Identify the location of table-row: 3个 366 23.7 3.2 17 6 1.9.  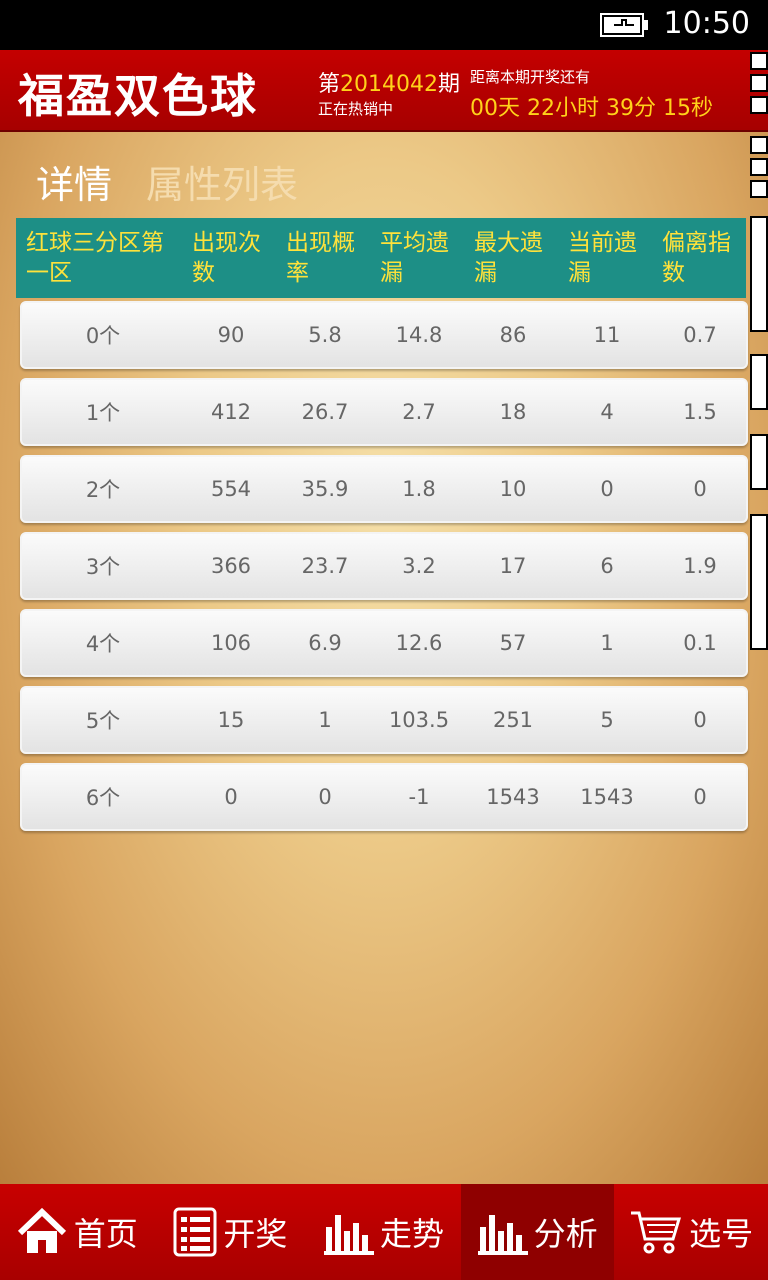
(384, 566).